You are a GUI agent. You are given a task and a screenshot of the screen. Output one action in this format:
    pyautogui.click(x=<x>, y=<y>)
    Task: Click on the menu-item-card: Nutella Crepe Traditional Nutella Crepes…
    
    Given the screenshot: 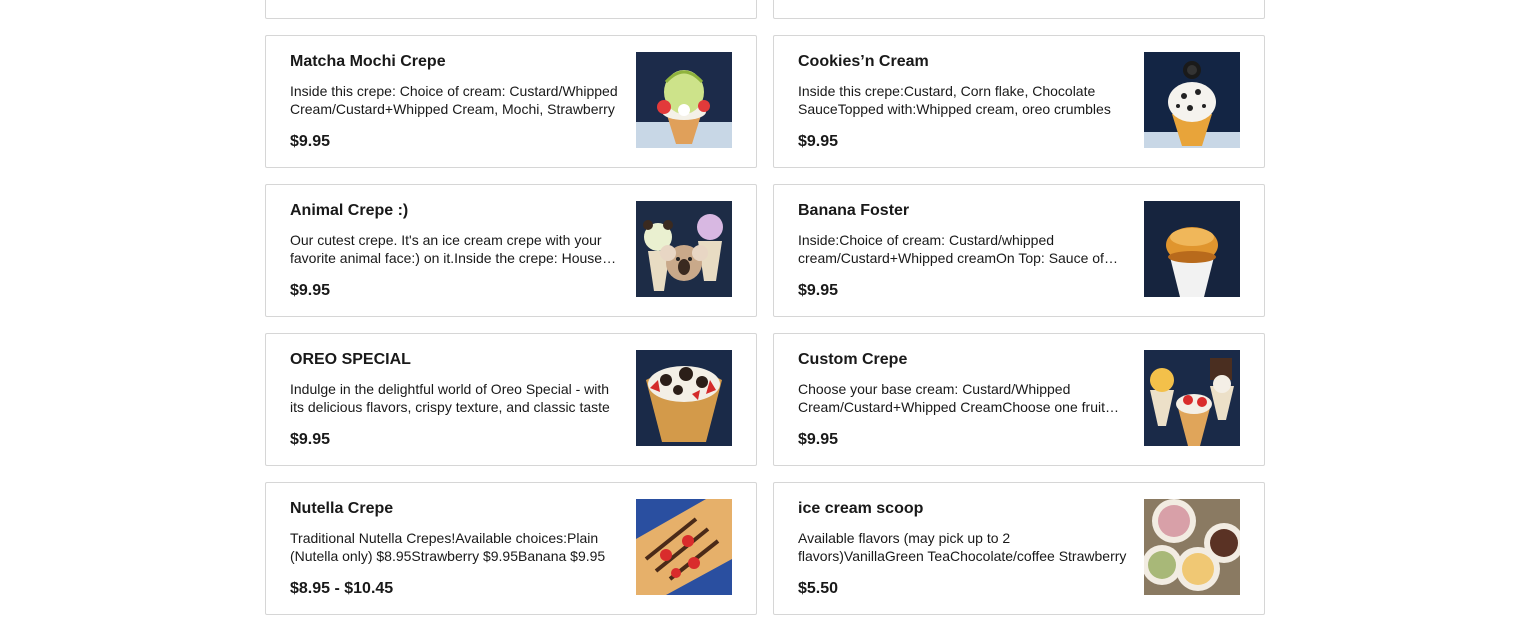 What is the action you would take?
    pyautogui.click(x=511, y=548)
    